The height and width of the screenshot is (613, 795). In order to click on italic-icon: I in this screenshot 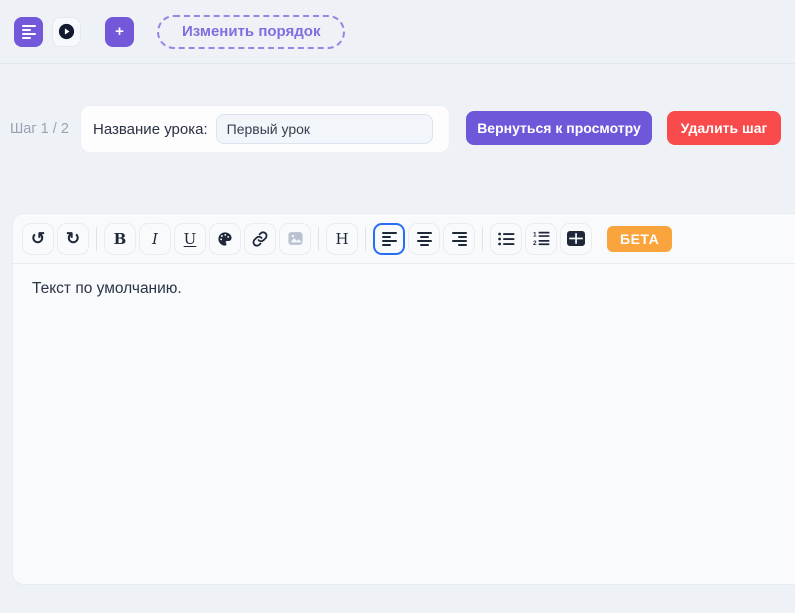, I will do `click(155, 238)`.